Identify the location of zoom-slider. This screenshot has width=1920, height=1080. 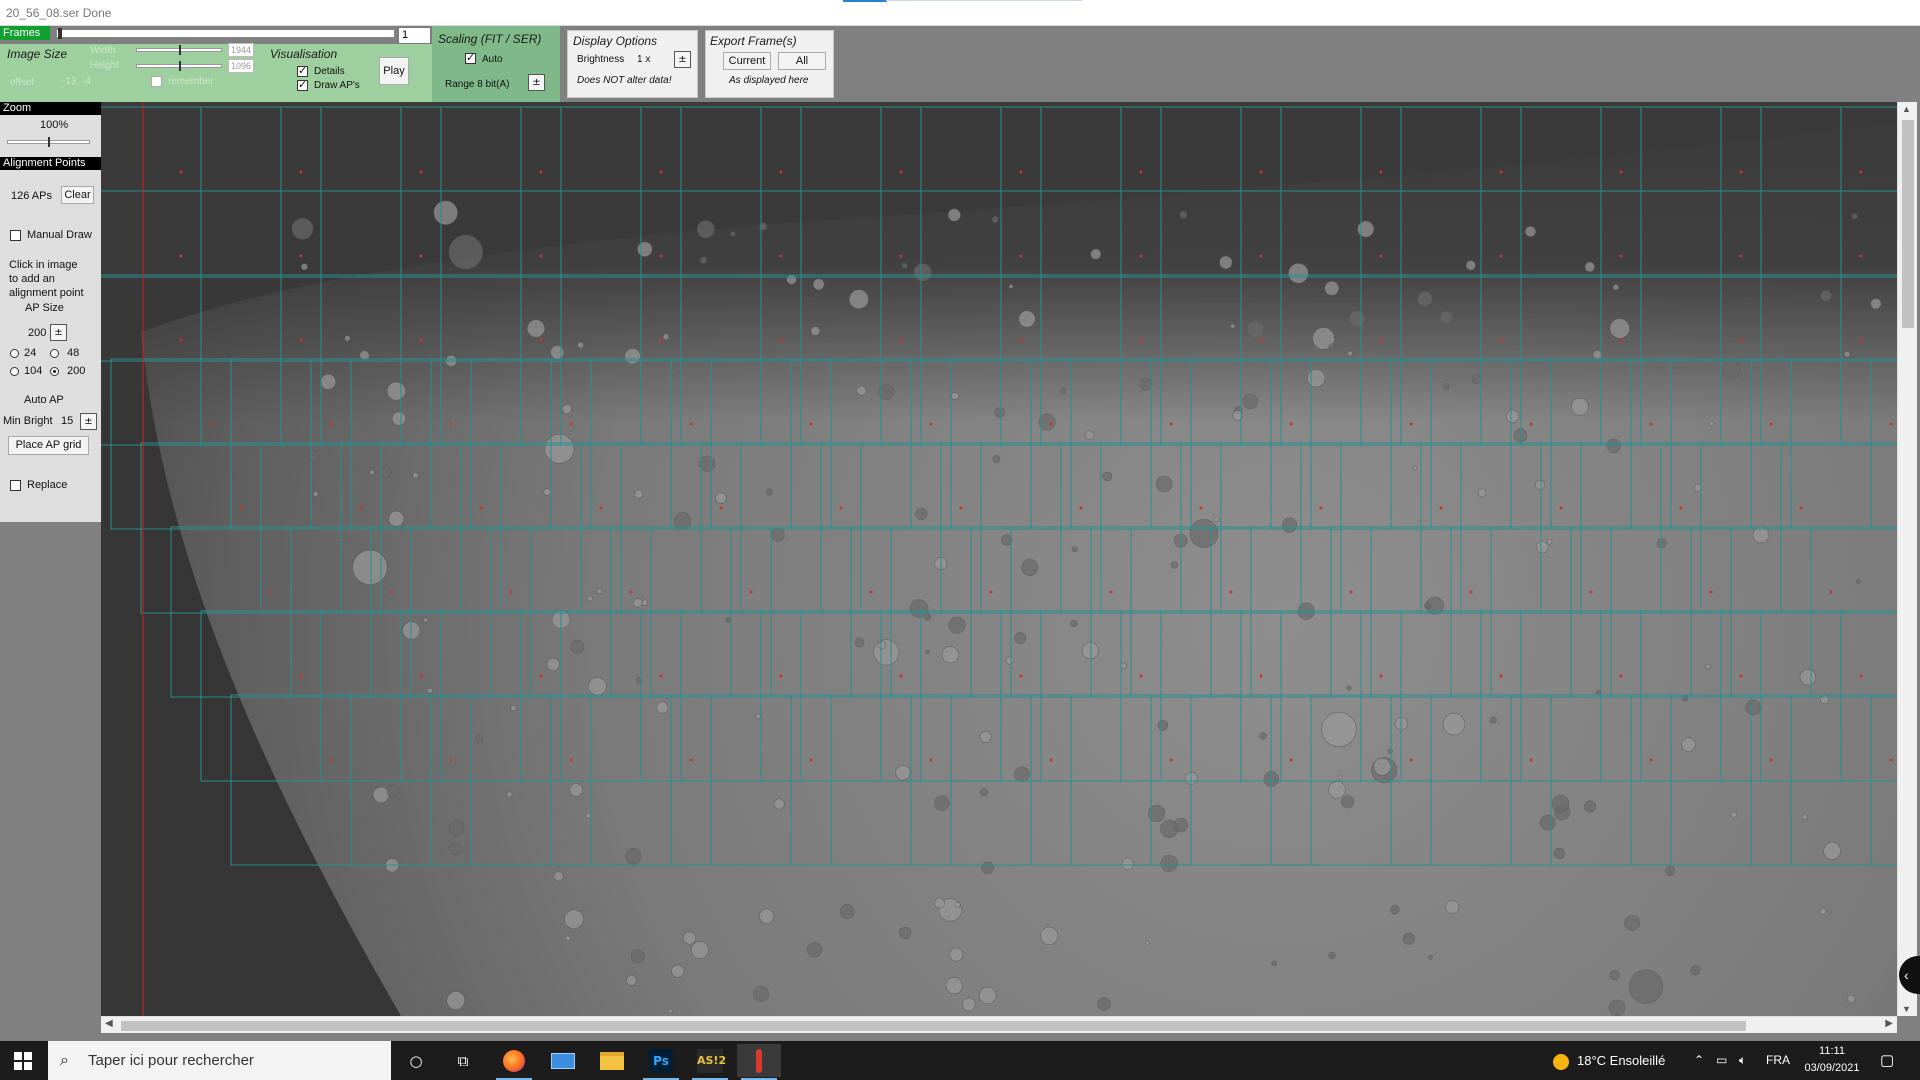
(48, 142).